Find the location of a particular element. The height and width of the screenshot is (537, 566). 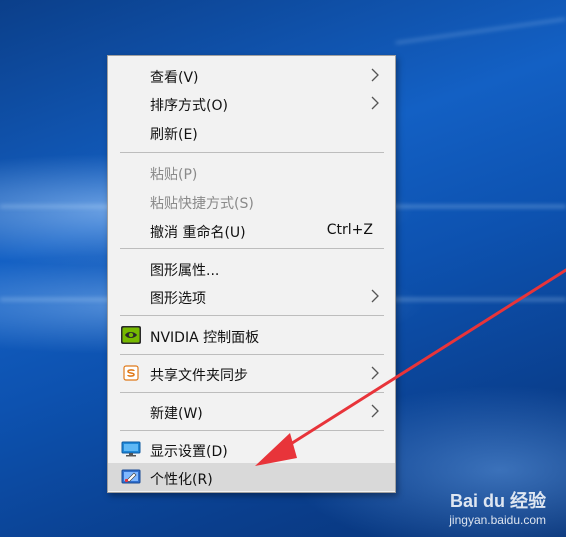

menu-item-undo-rename: 撤消 重命名(U) Ctrl+Z is located at coordinates (251, 230).